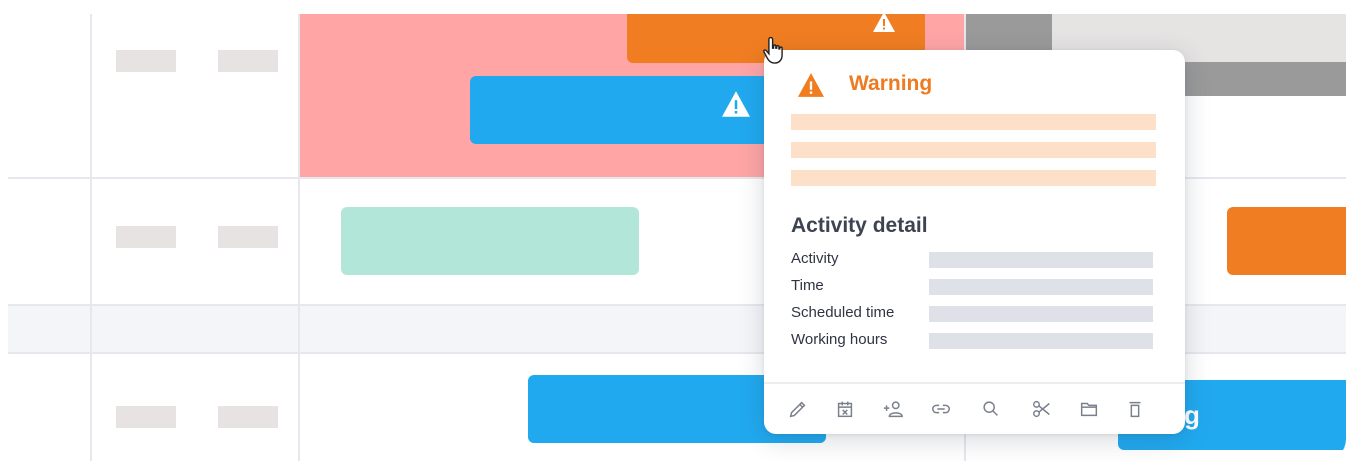  I want to click on edit-button, so click(798, 409).